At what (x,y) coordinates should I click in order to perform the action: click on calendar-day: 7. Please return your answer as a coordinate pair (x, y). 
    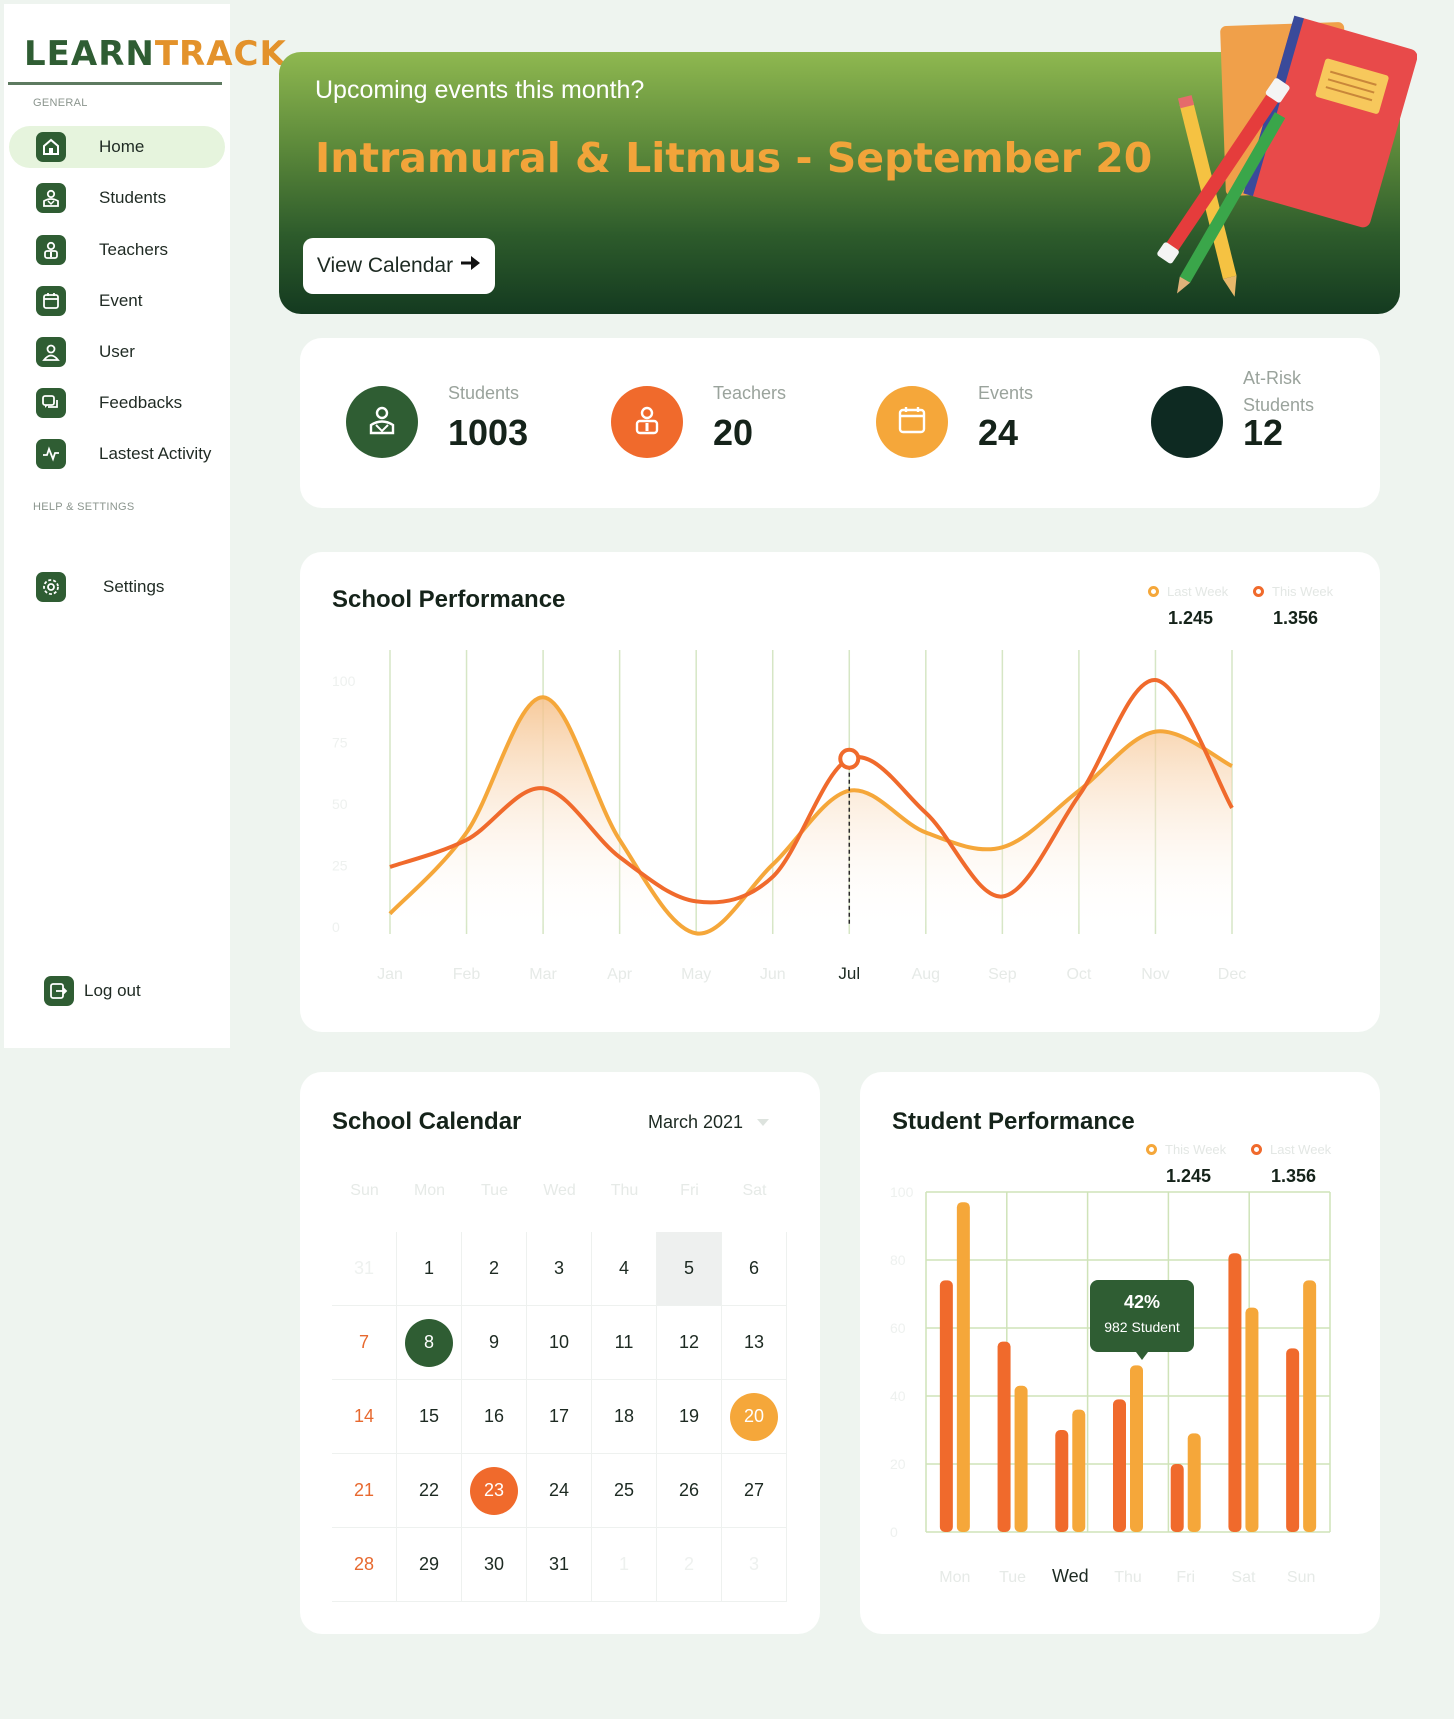
    Looking at the image, I should click on (364, 1343).